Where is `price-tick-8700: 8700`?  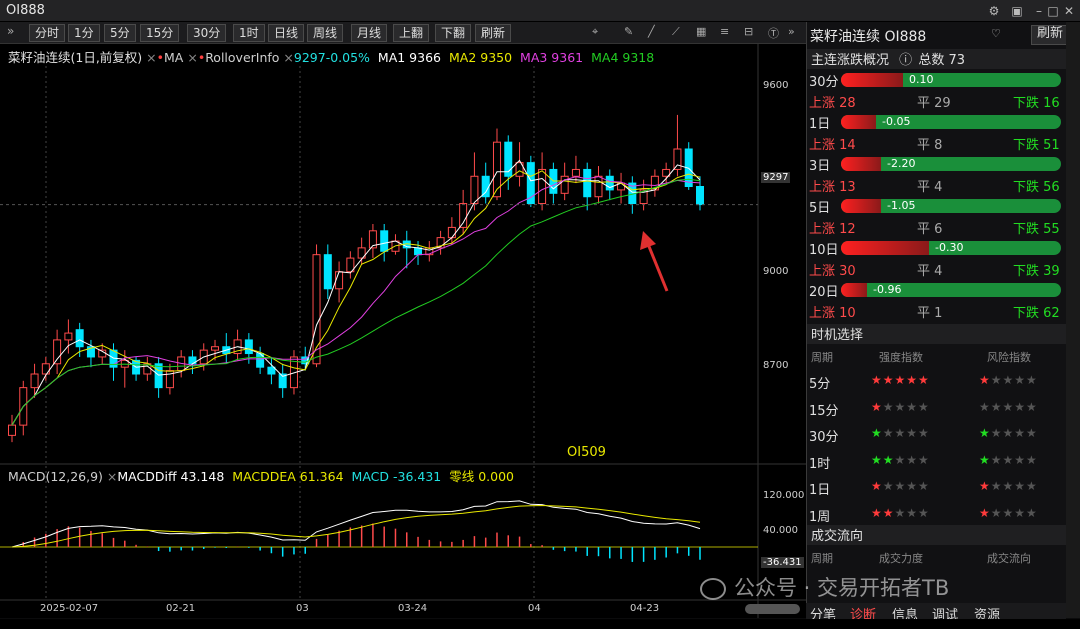 price-tick-8700: 8700 is located at coordinates (776, 365).